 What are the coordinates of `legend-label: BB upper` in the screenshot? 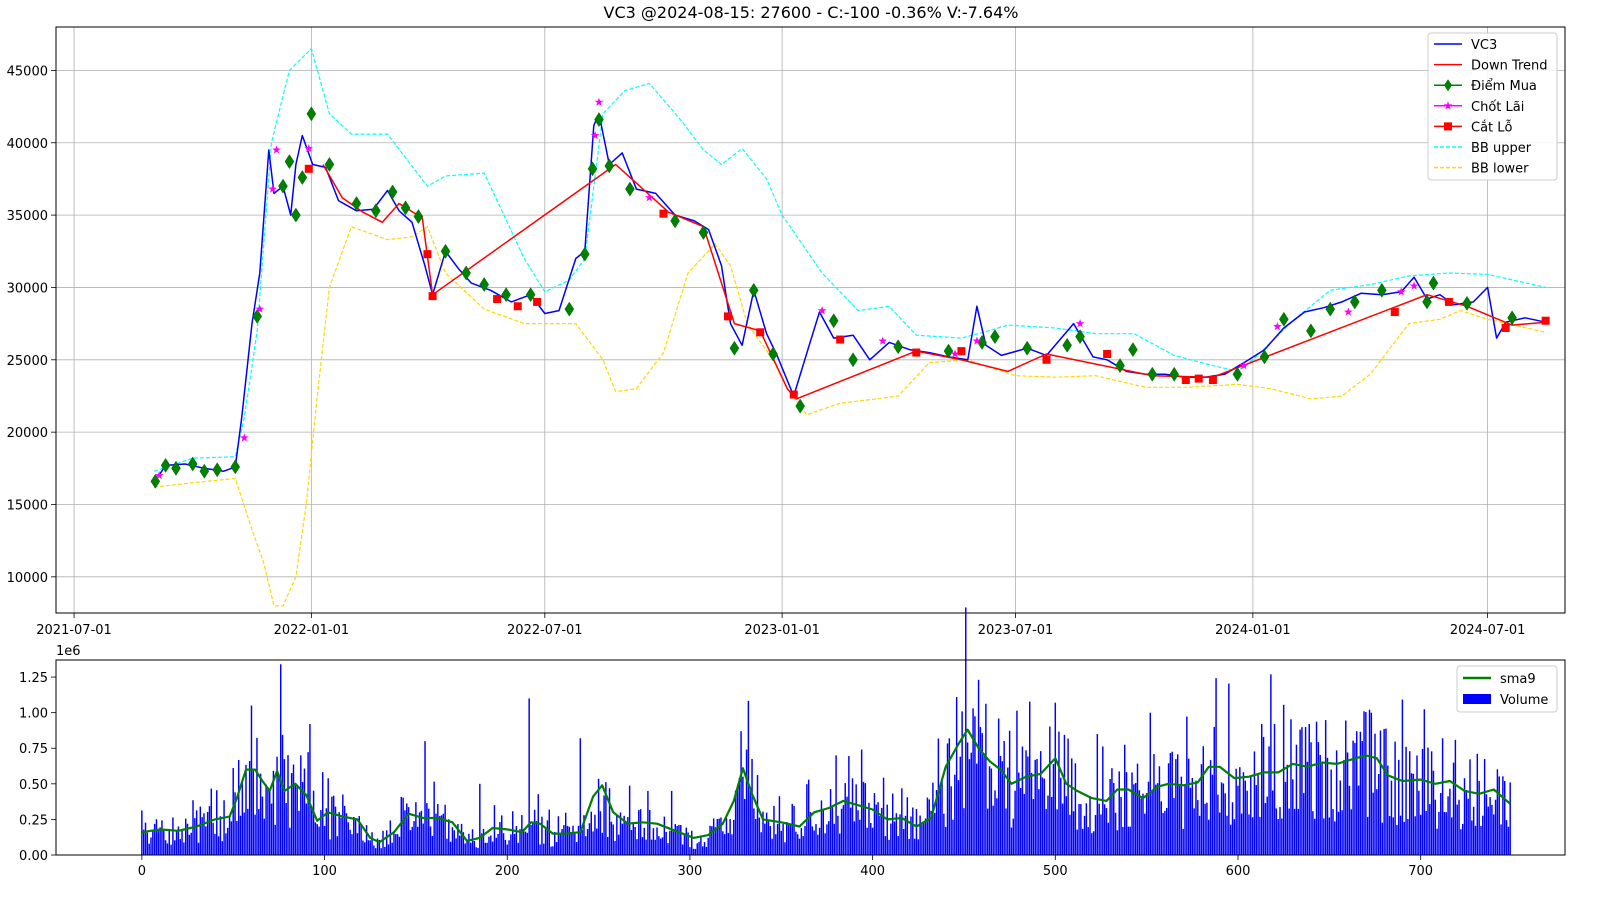 It's located at (1501, 148).